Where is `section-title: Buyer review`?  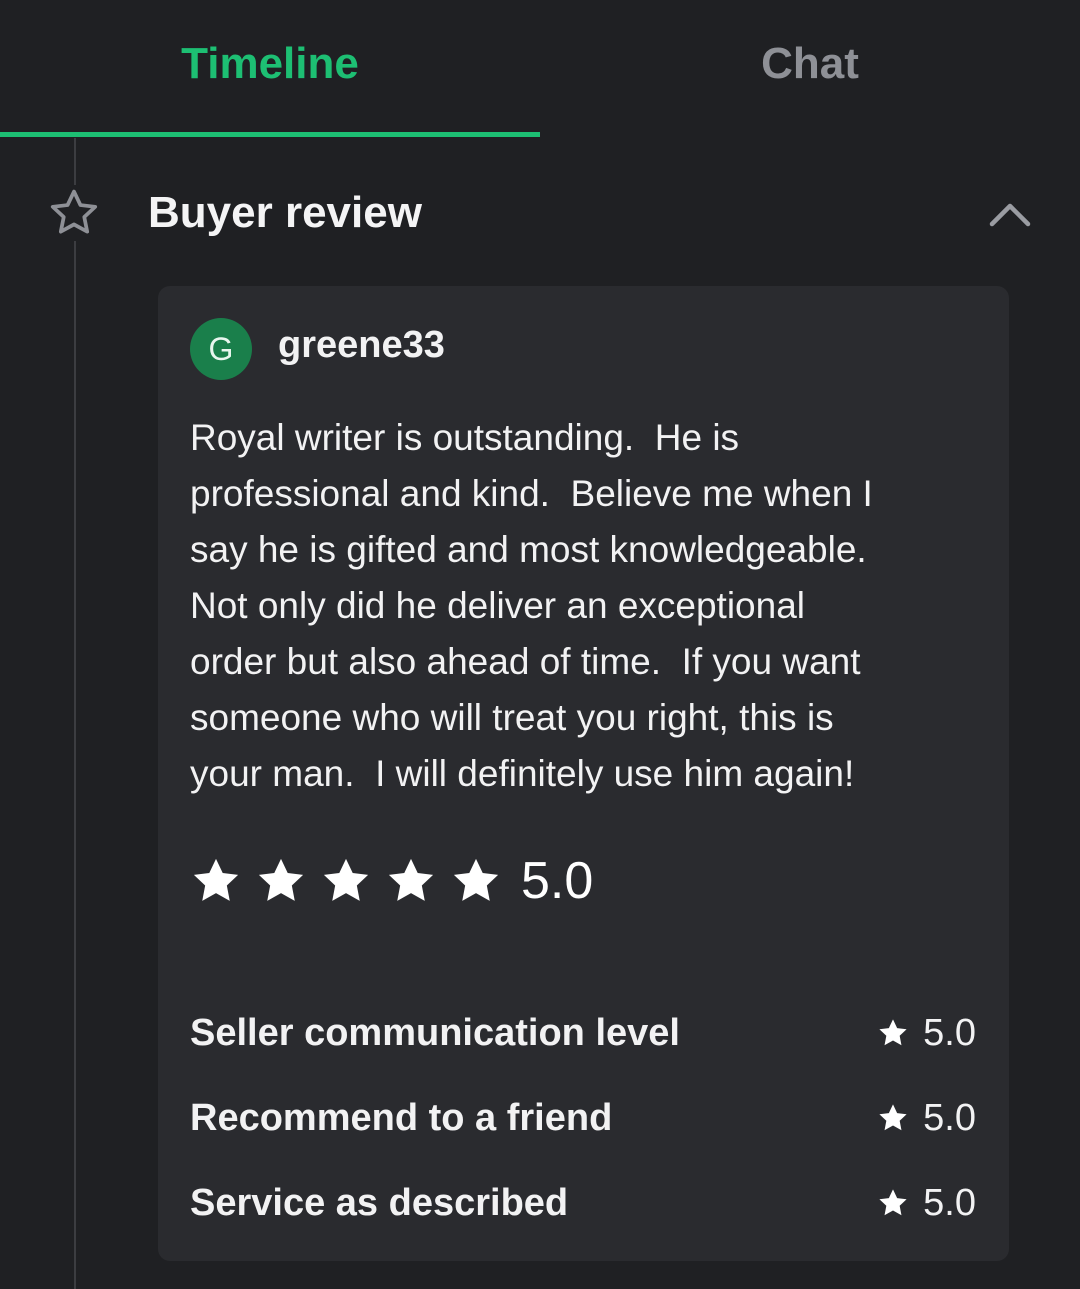
section-title: Buyer review is located at coordinates (285, 212).